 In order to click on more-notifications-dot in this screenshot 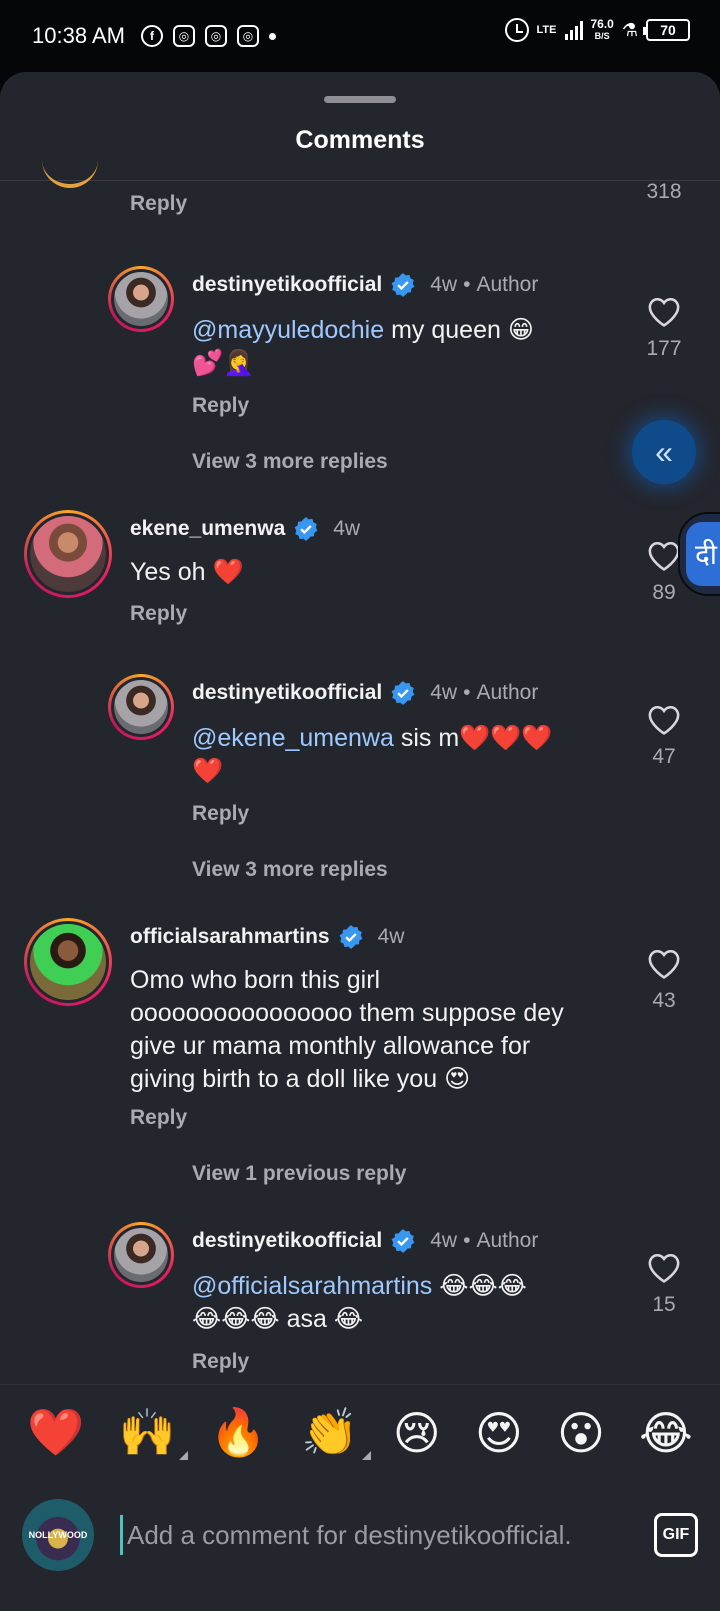, I will do `click(272, 36)`.